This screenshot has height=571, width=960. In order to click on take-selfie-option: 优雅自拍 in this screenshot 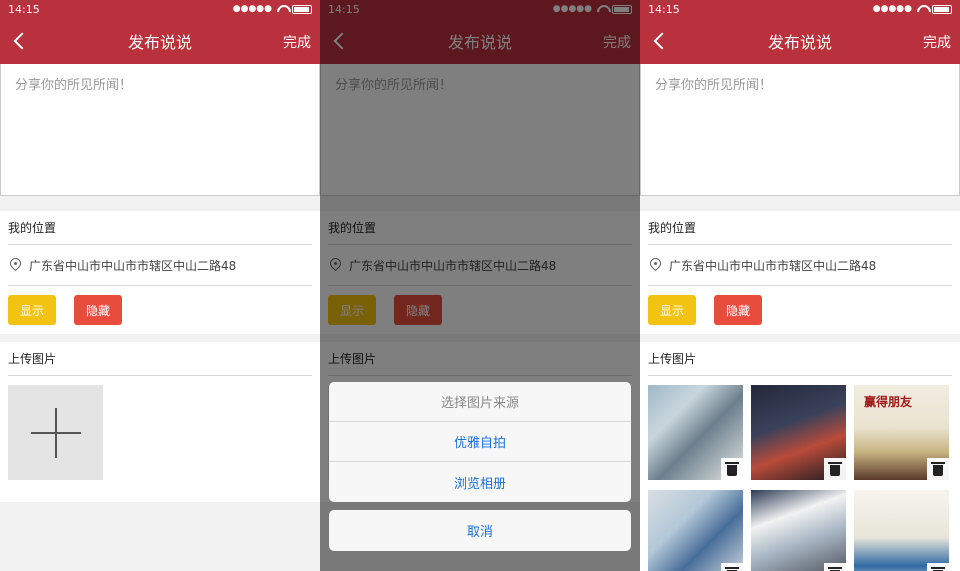, I will do `click(480, 442)`.